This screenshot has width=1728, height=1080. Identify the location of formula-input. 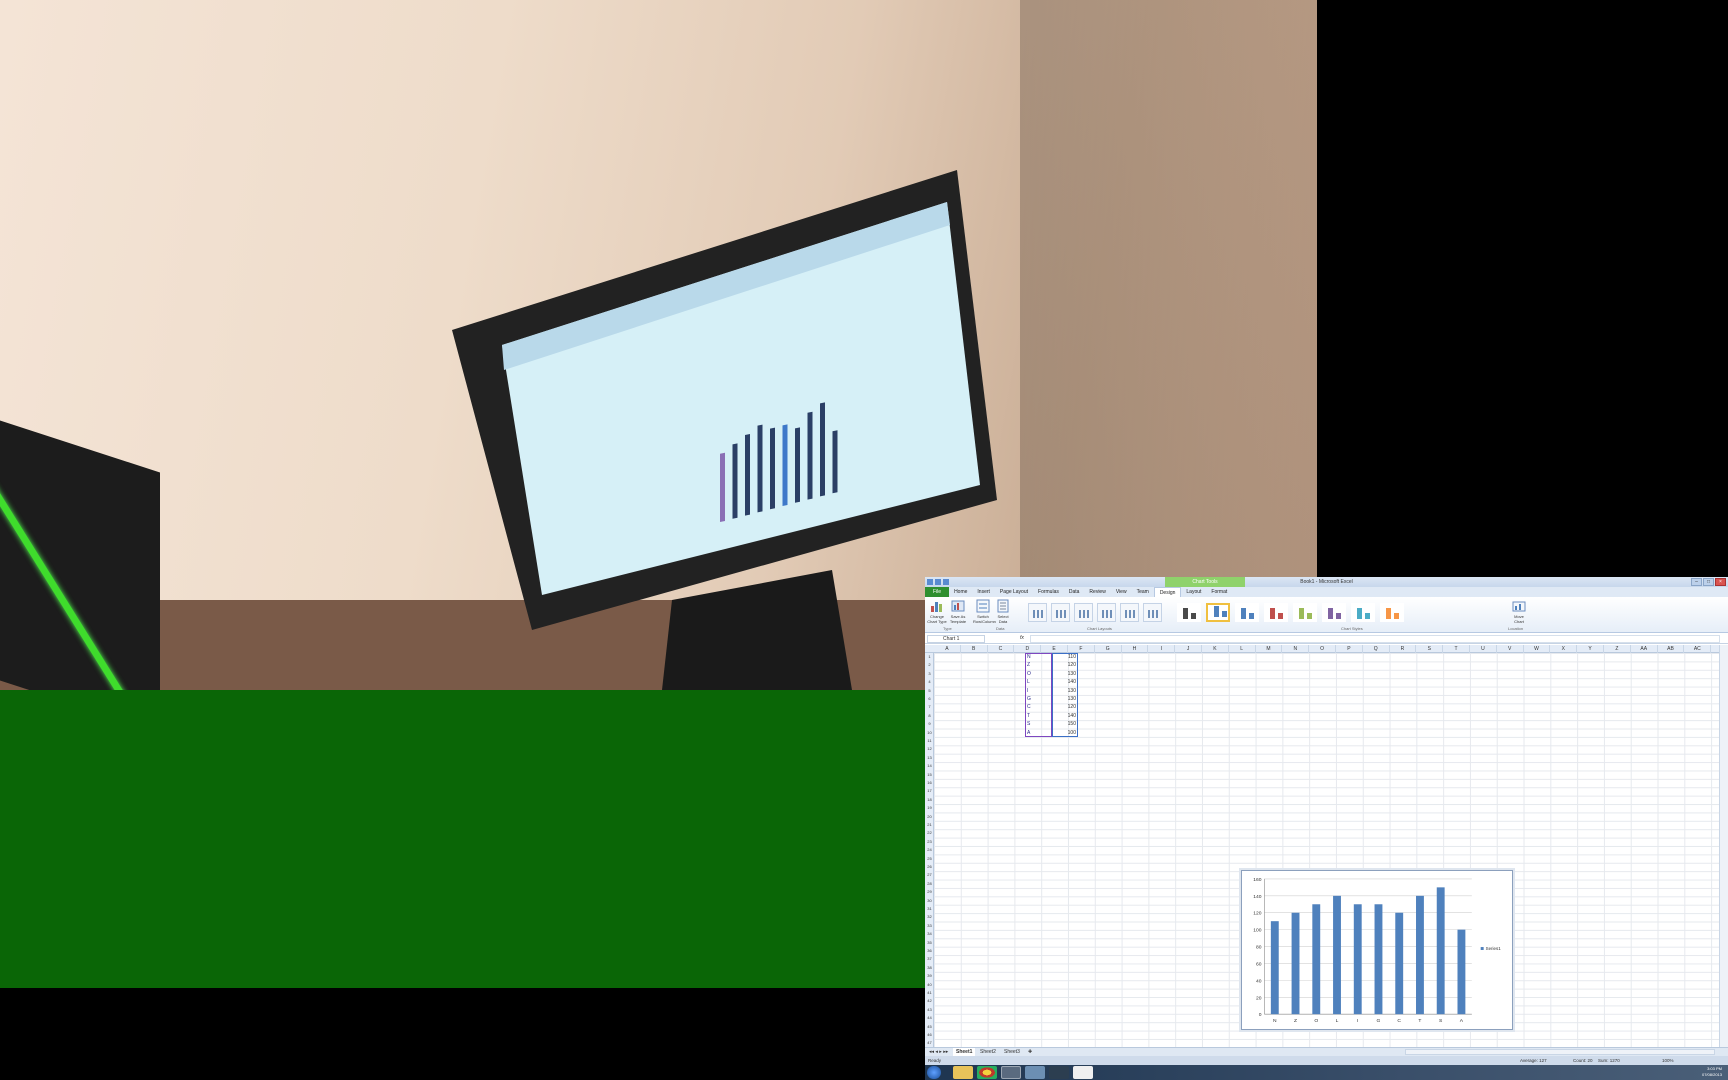
(1375, 639).